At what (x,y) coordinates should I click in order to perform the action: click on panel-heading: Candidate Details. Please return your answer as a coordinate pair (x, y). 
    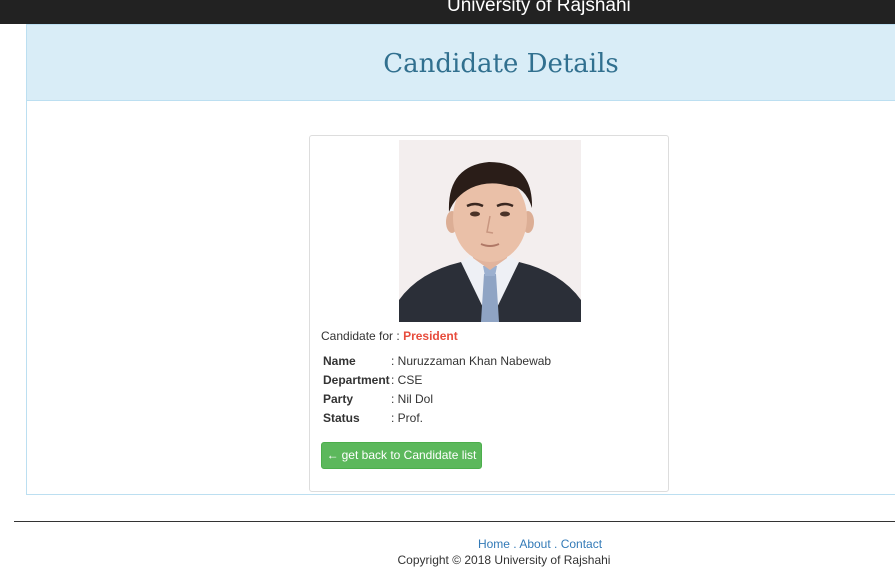
    Looking at the image, I should click on (461, 63).